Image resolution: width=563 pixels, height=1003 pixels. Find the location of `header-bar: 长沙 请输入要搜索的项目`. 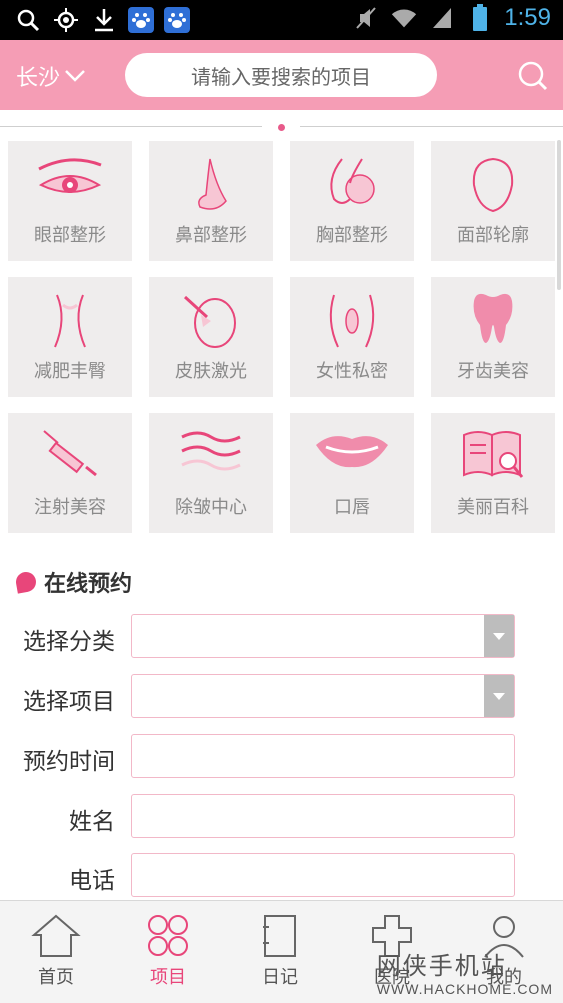

header-bar: 长沙 请输入要搜索的项目 is located at coordinates (281, 75).